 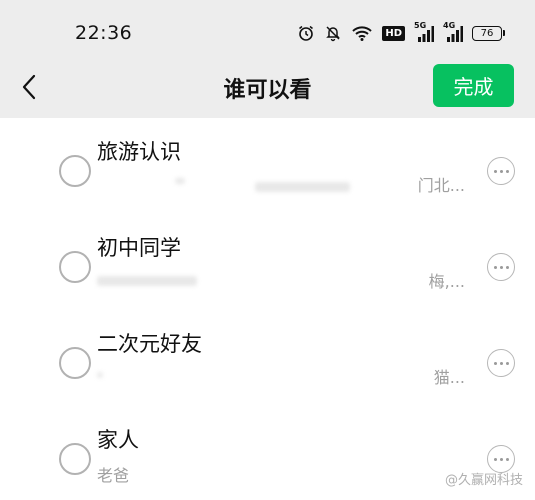 I want to click on status-icons: HD 5G 4G 76, so click(x=401, y=32).